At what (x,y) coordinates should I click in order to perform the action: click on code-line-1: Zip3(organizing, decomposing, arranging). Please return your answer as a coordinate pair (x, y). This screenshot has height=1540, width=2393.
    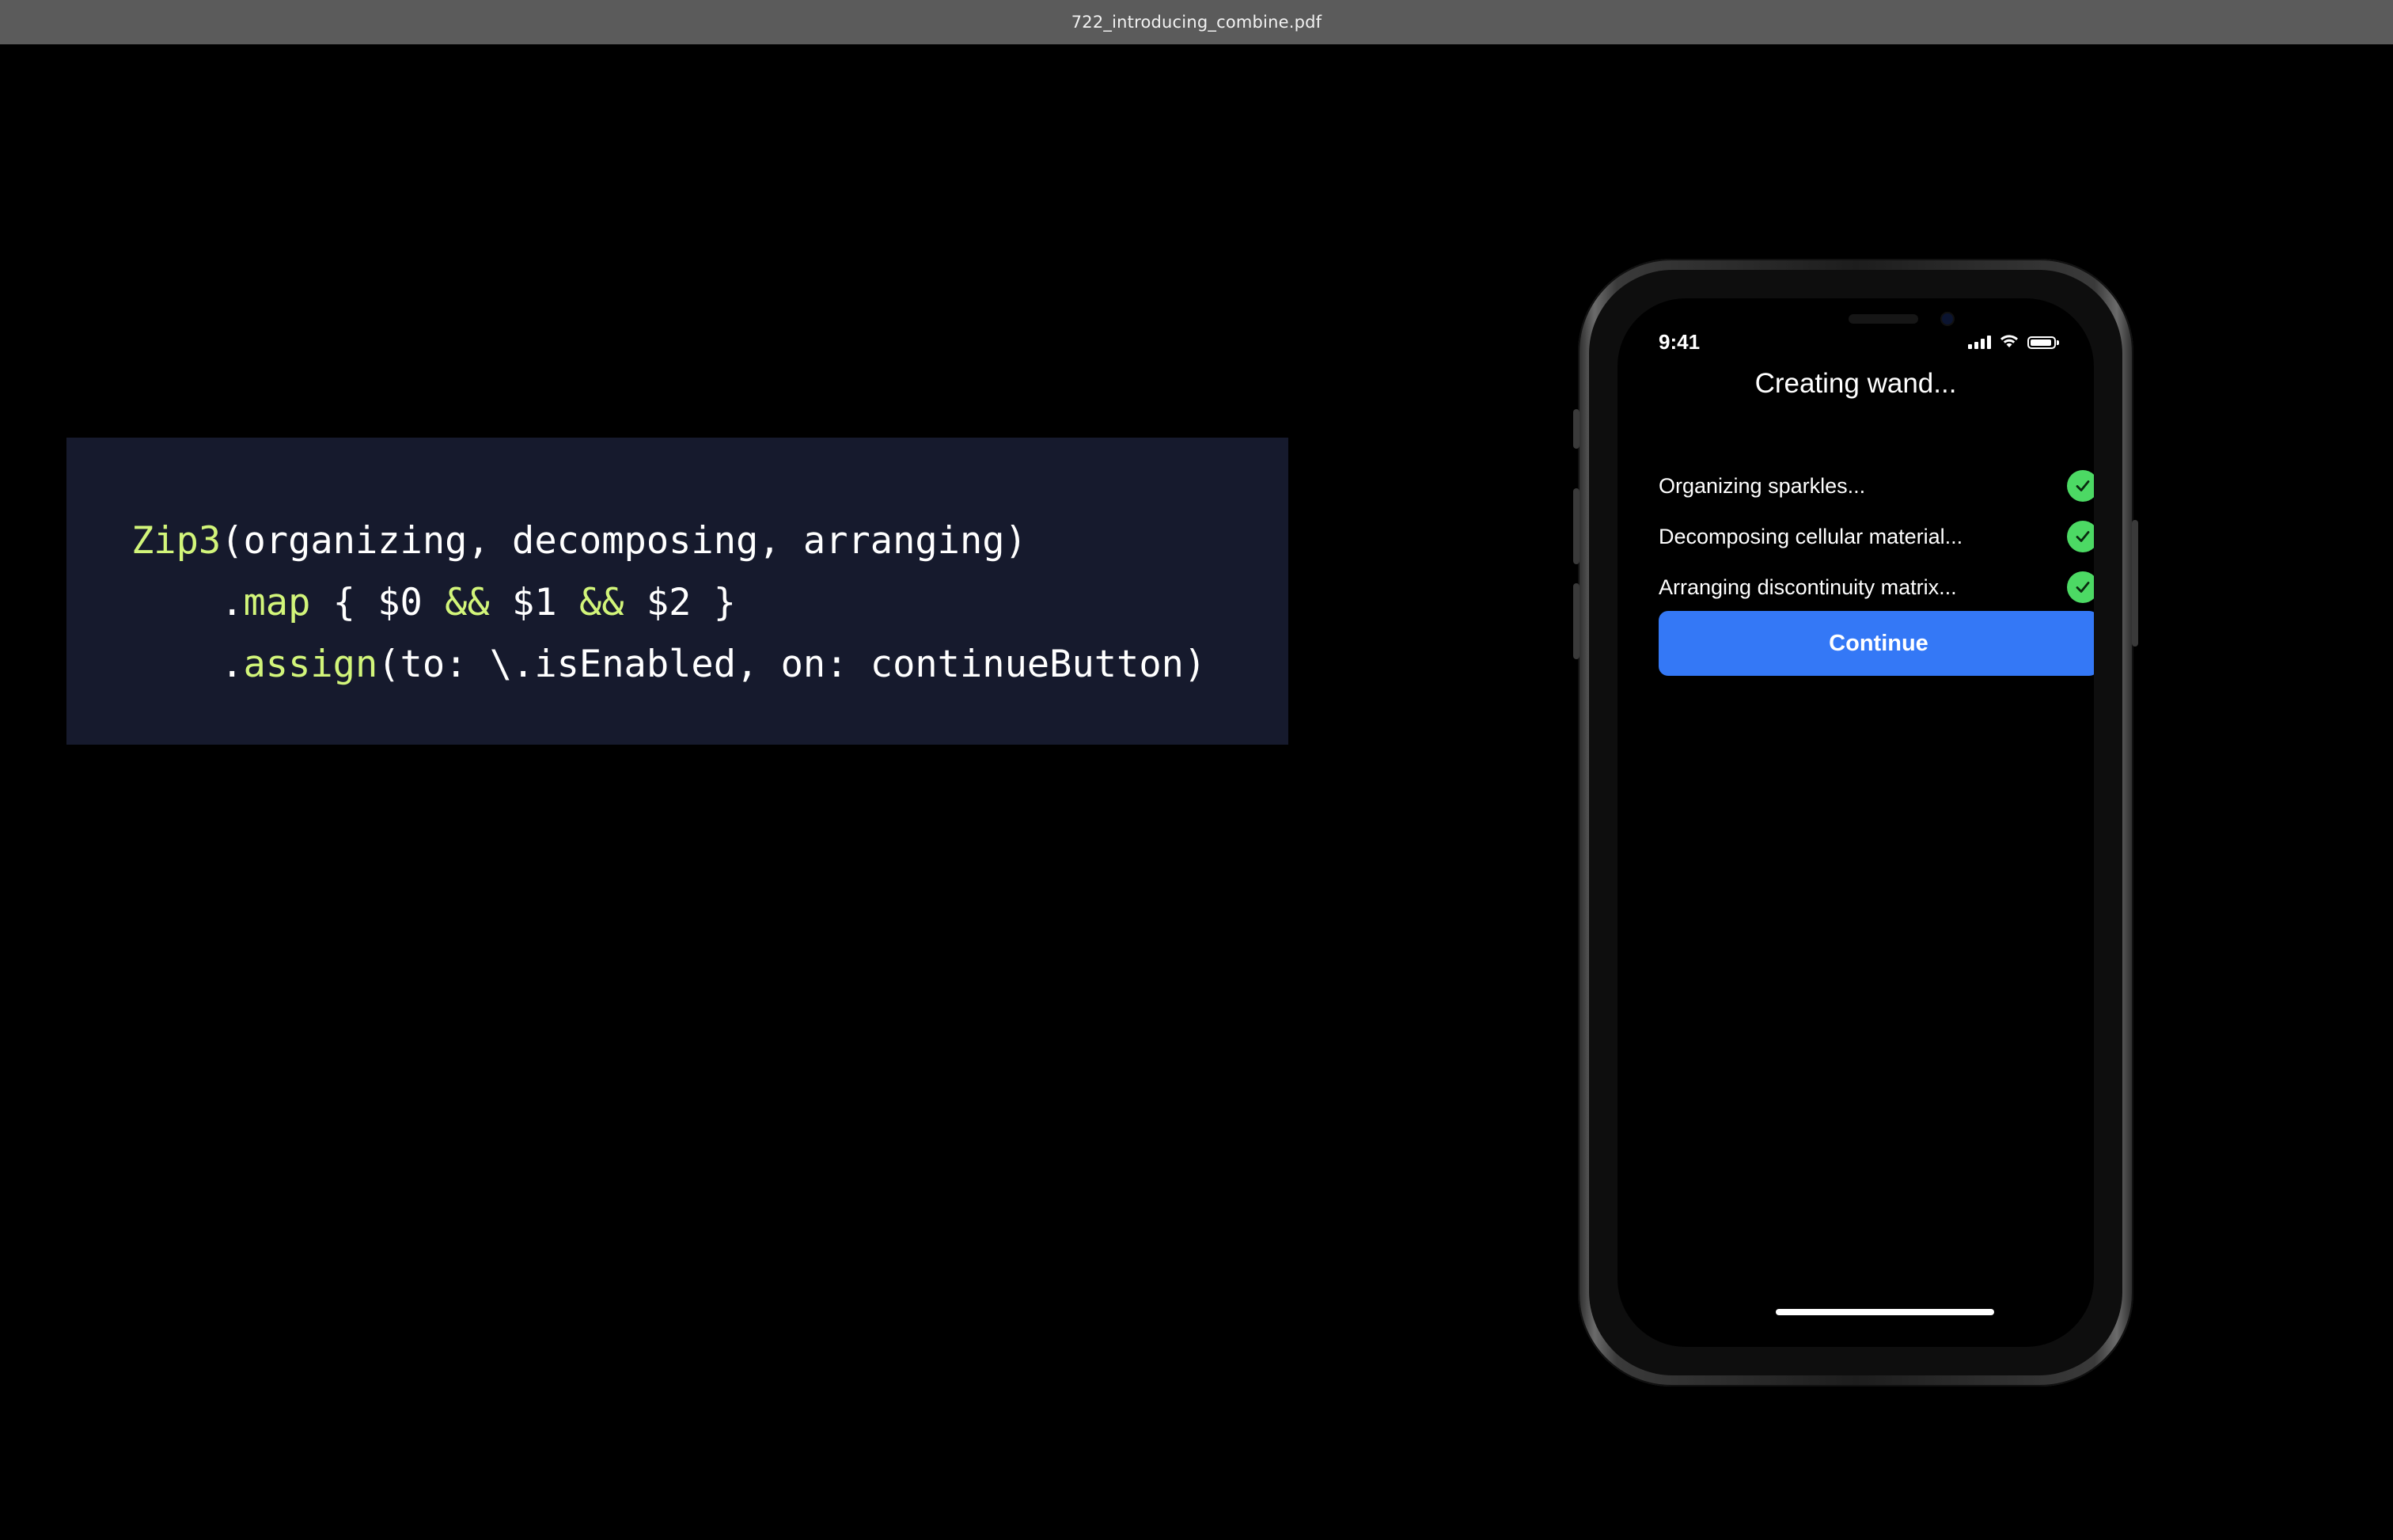
    Looking at the image, I should click on (579, 541).